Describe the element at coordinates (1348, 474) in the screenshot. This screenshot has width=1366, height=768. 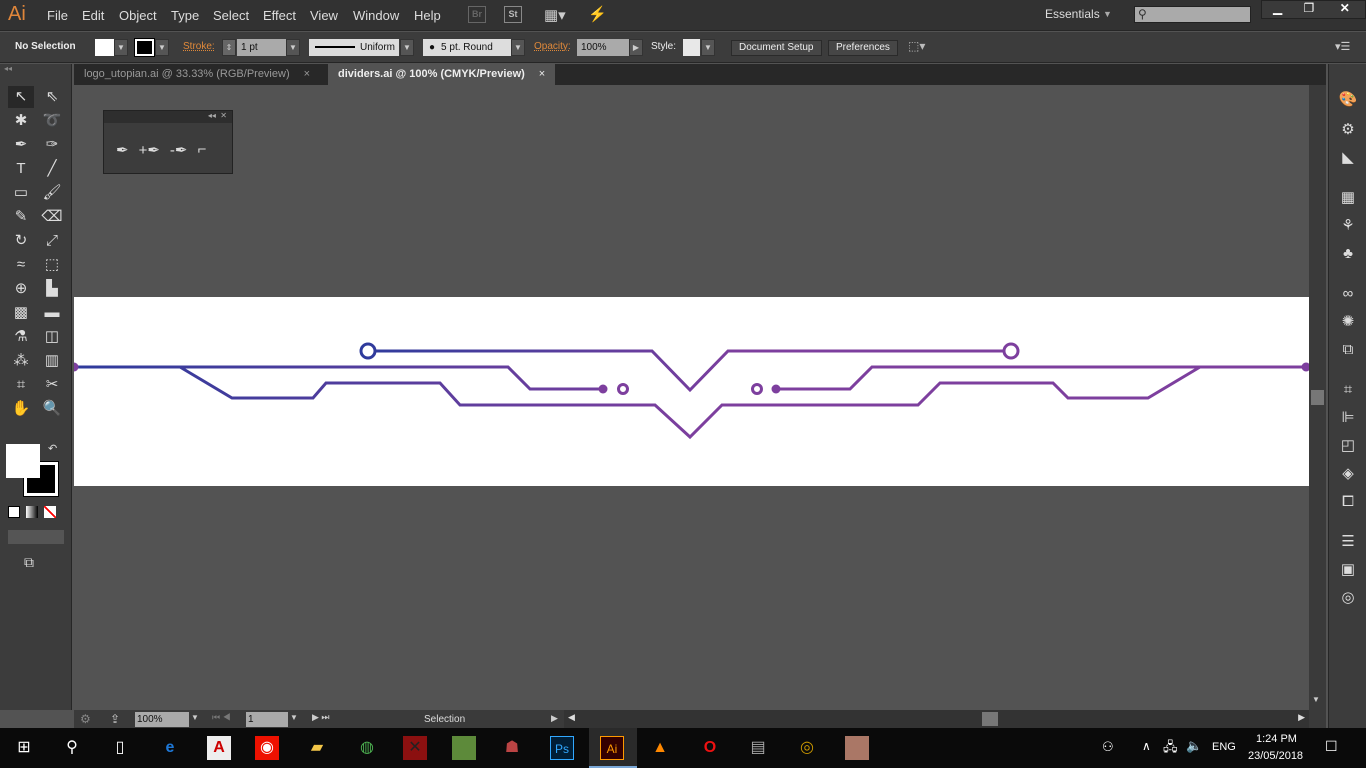
I see `layers-icon: ◈` at that location.